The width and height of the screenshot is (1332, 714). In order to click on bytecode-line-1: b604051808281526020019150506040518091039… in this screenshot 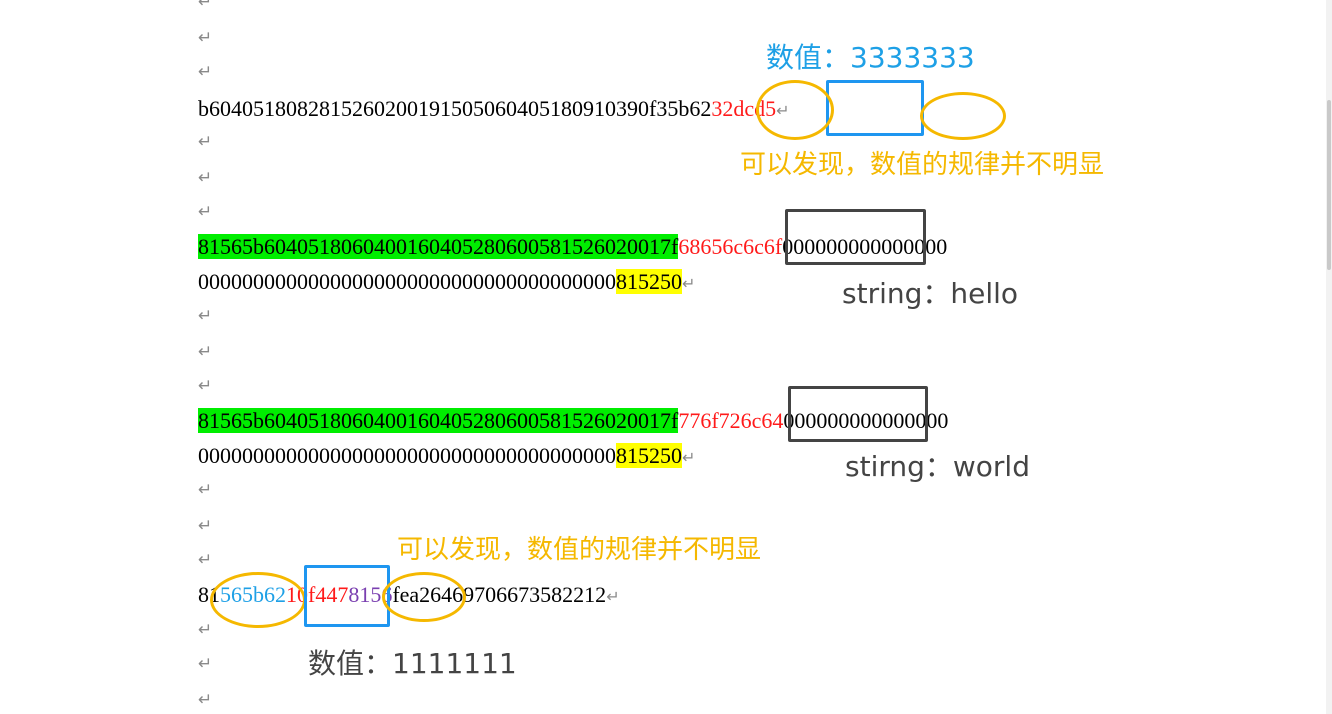, I will do `click(494, 110)`.